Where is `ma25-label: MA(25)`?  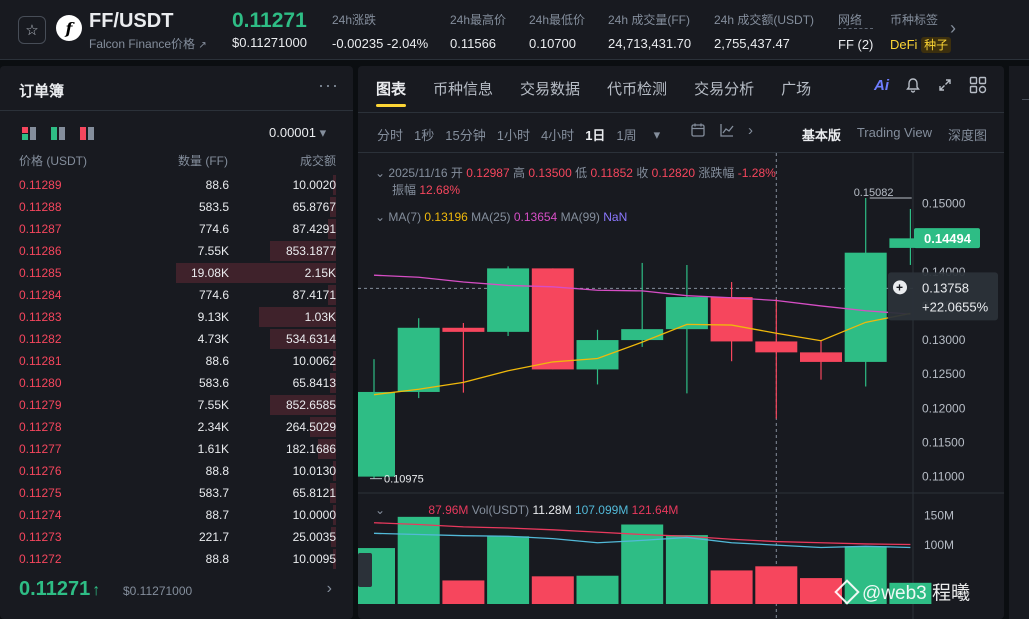
ma25-label: MA(25) is located at coordinates (491, 217).